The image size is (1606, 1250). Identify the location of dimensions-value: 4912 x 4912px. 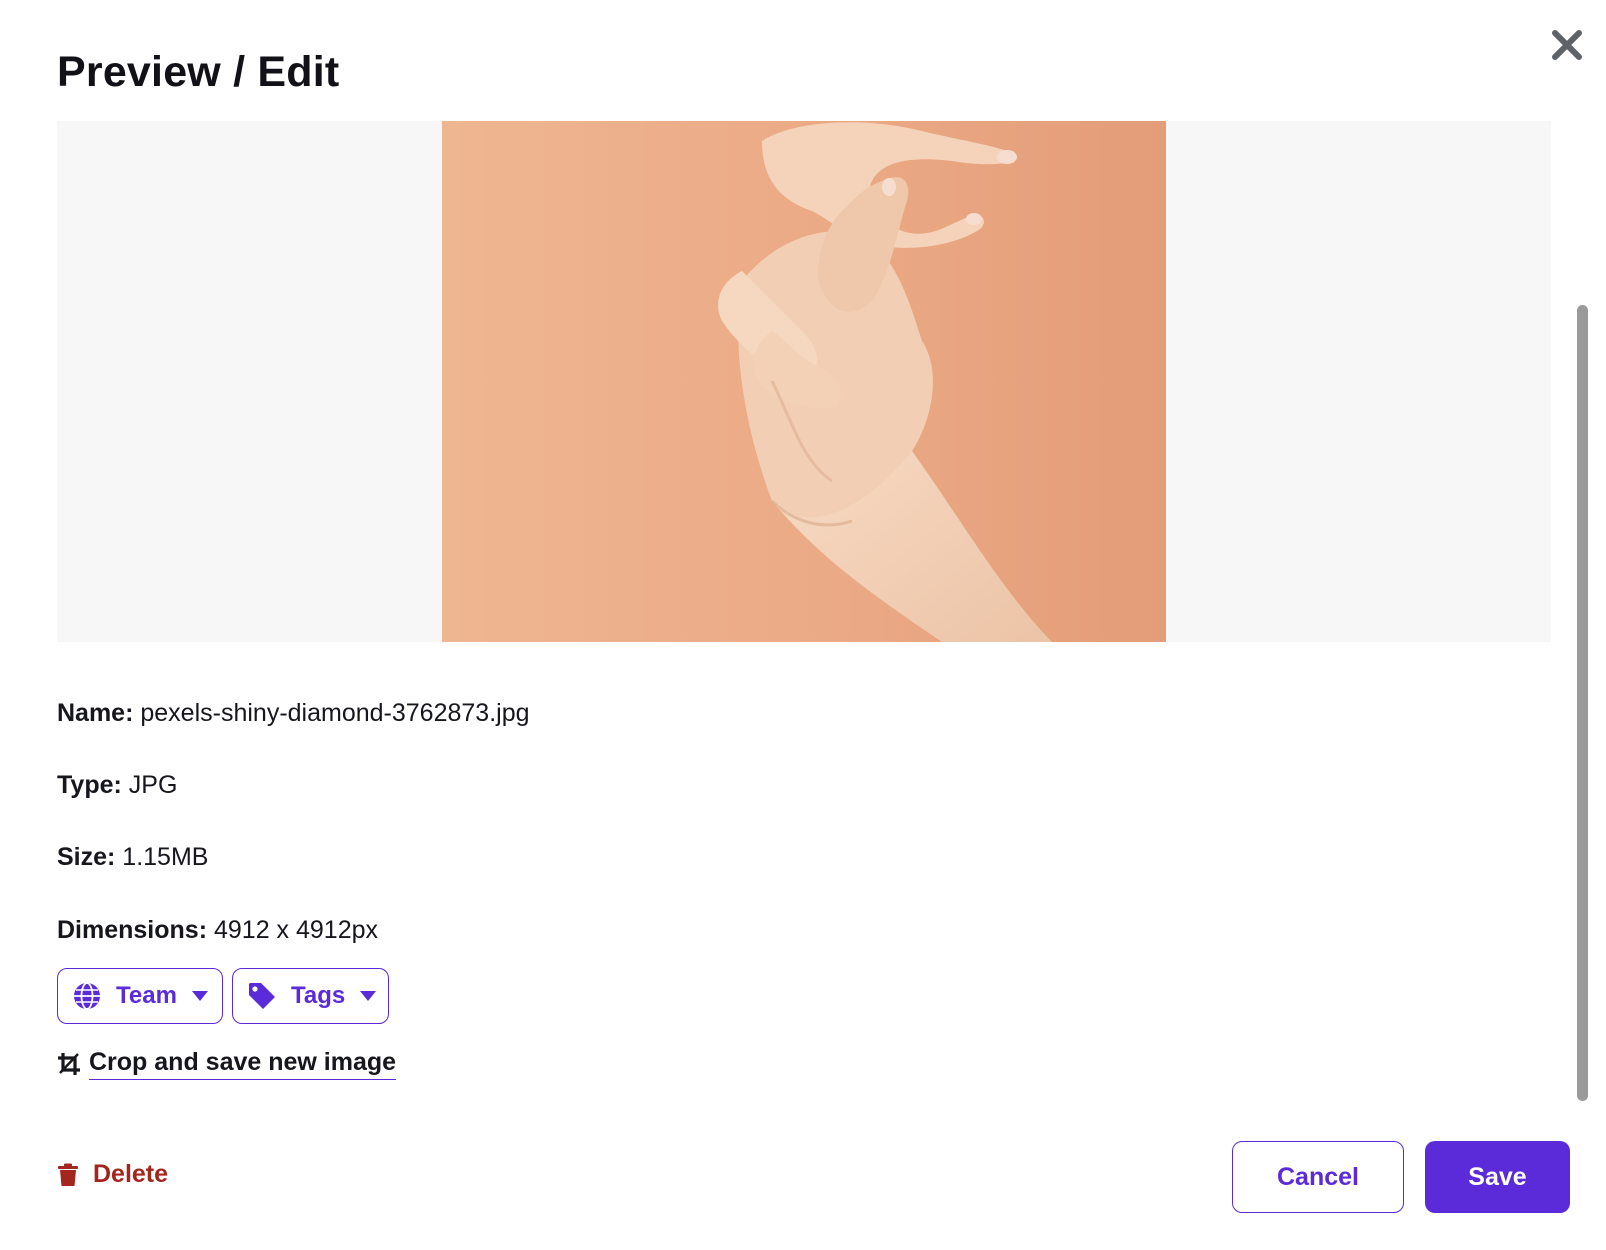
(296, 930).